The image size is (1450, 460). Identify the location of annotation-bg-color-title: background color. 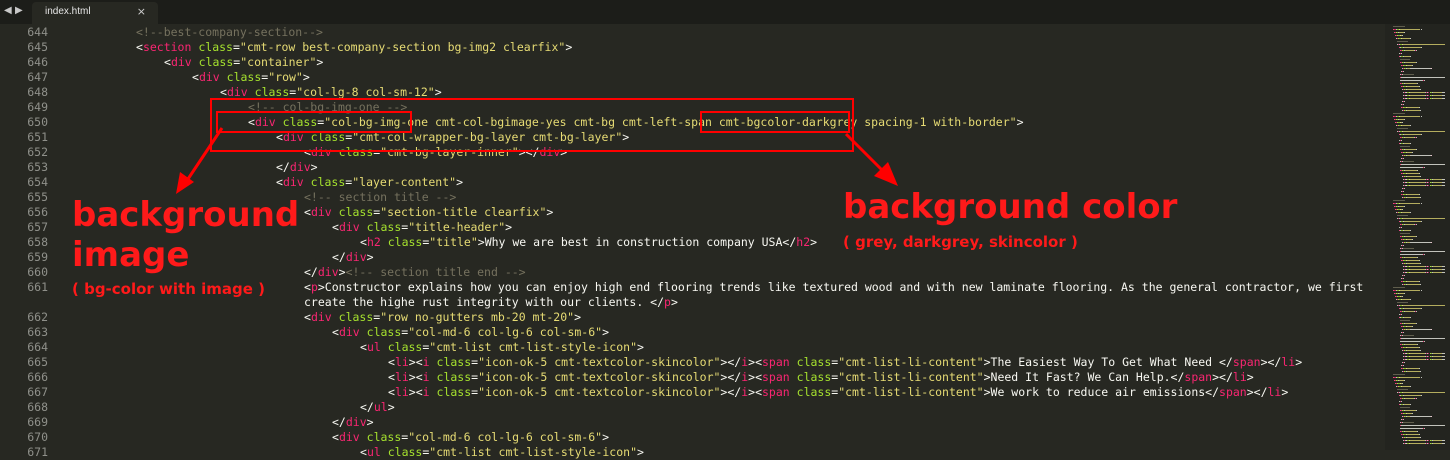
(1010, 207).